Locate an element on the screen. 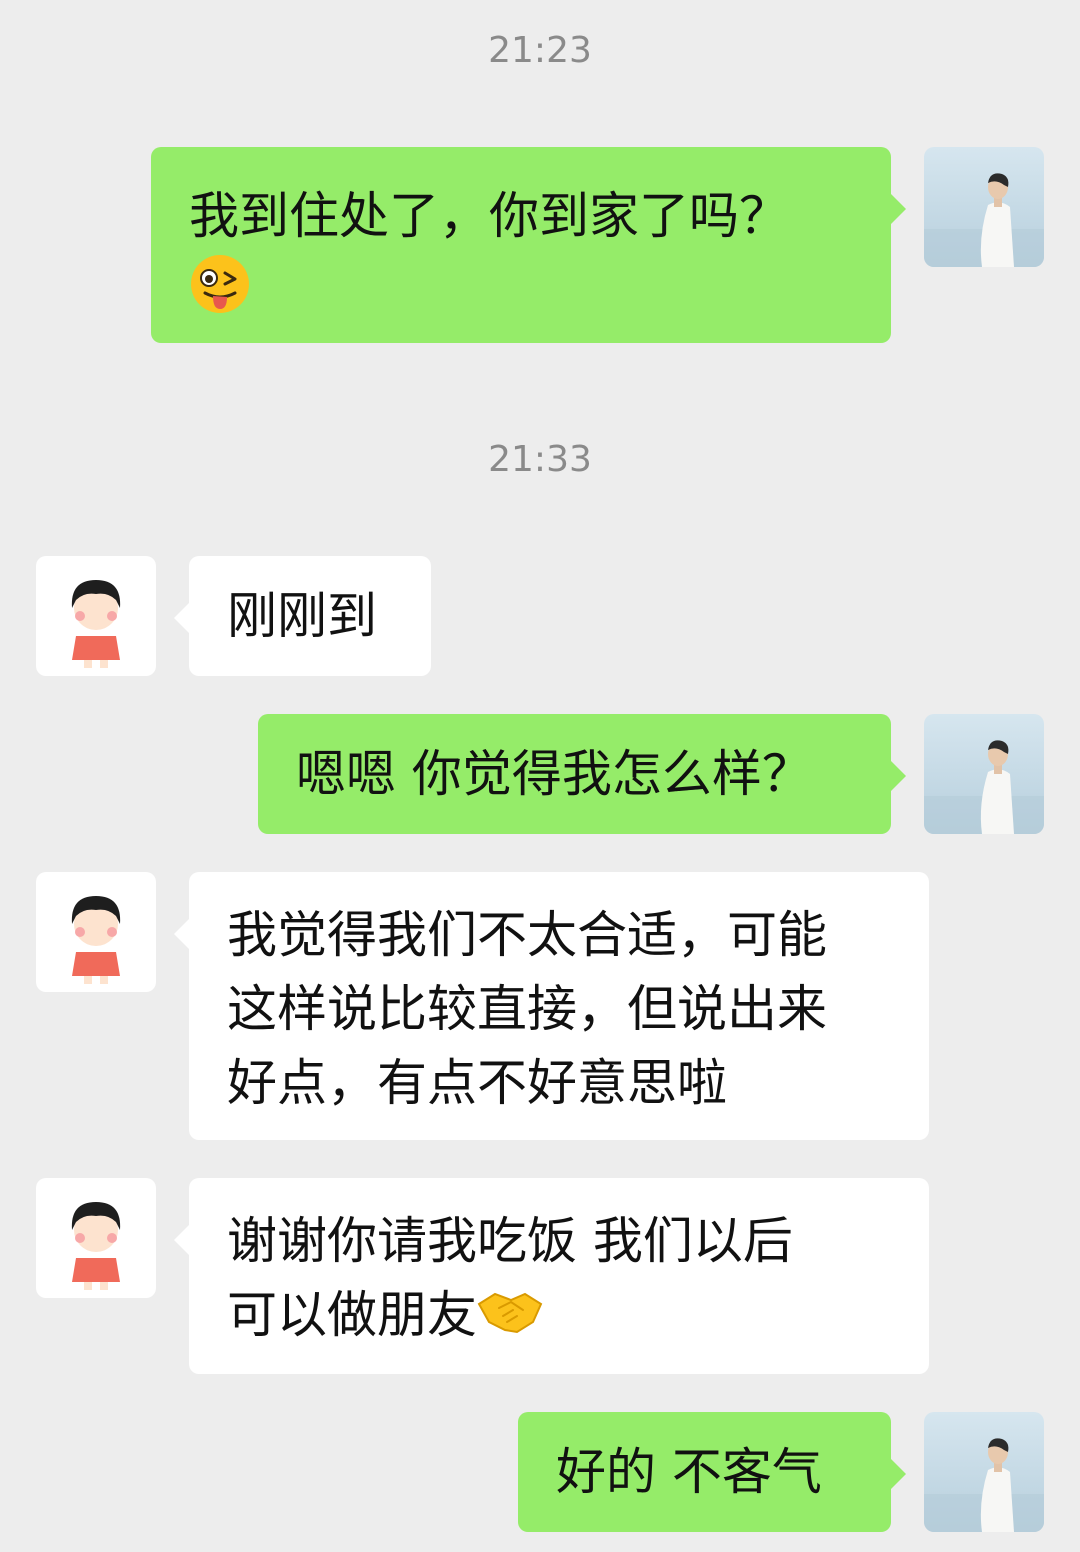 The image size is (1080, 1552). message-bubble-outgoing: 我到住处了，你到家了吗？ is located at coordinates (528, 245).